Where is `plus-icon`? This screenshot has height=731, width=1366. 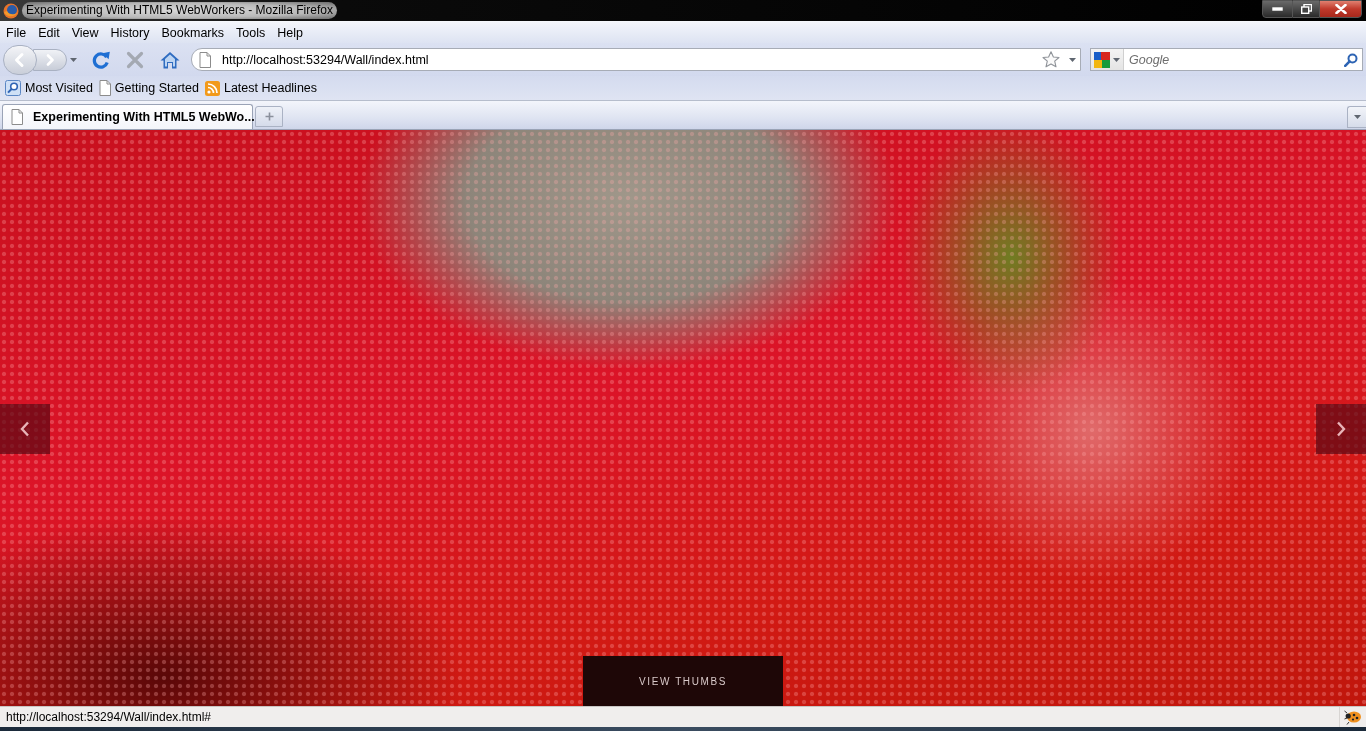
plus-icon is located at coordinates (269, 116).